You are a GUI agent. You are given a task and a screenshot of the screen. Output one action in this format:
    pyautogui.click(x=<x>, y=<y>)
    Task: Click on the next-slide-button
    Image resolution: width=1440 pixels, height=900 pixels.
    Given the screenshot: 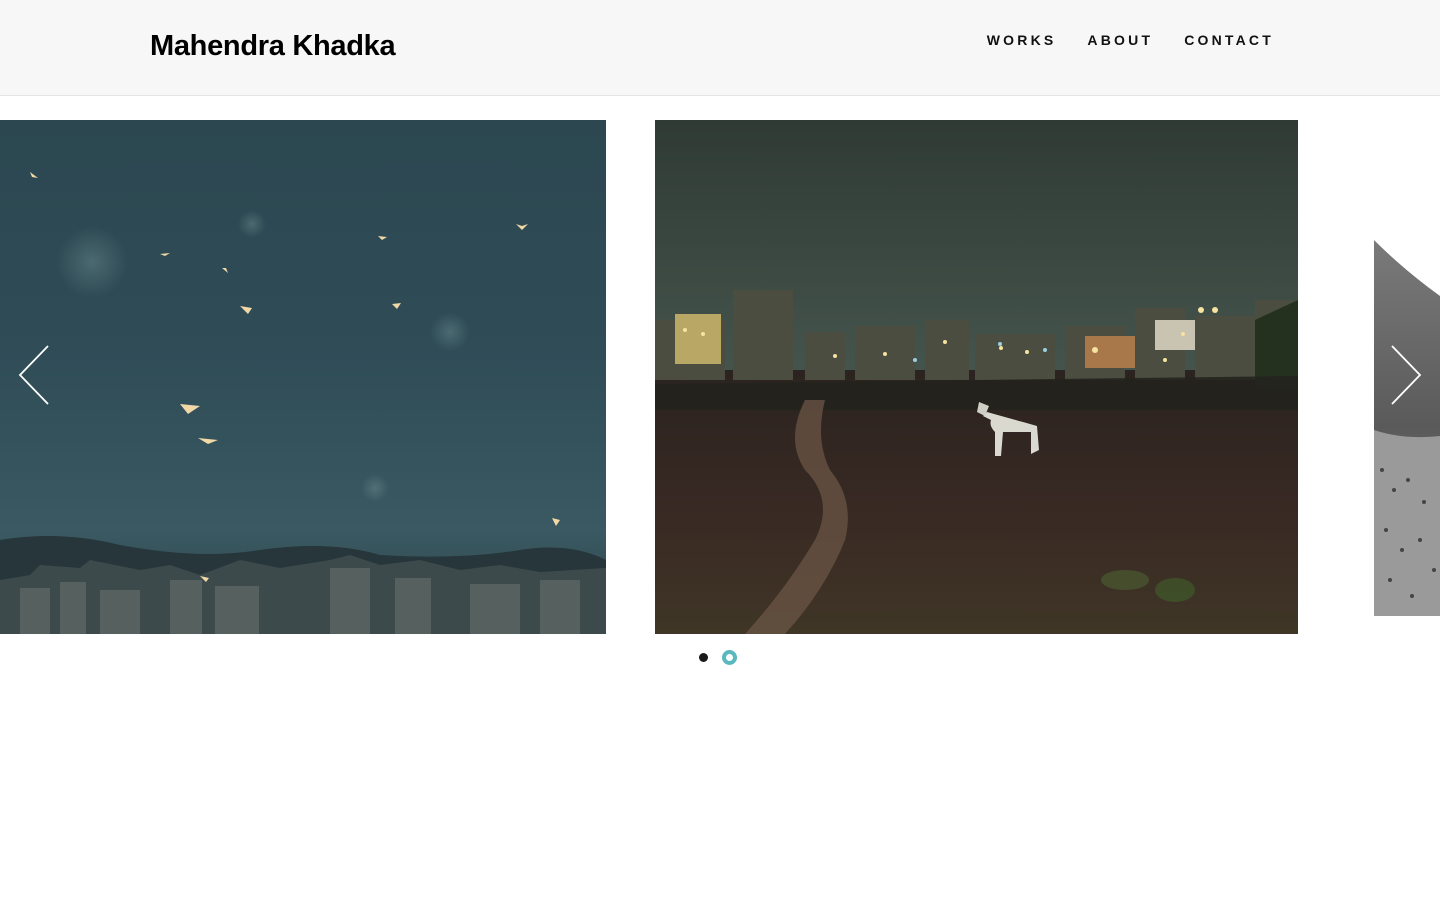 What is the action you would take?
    pyautogui.click(x=1406, y=375)
    